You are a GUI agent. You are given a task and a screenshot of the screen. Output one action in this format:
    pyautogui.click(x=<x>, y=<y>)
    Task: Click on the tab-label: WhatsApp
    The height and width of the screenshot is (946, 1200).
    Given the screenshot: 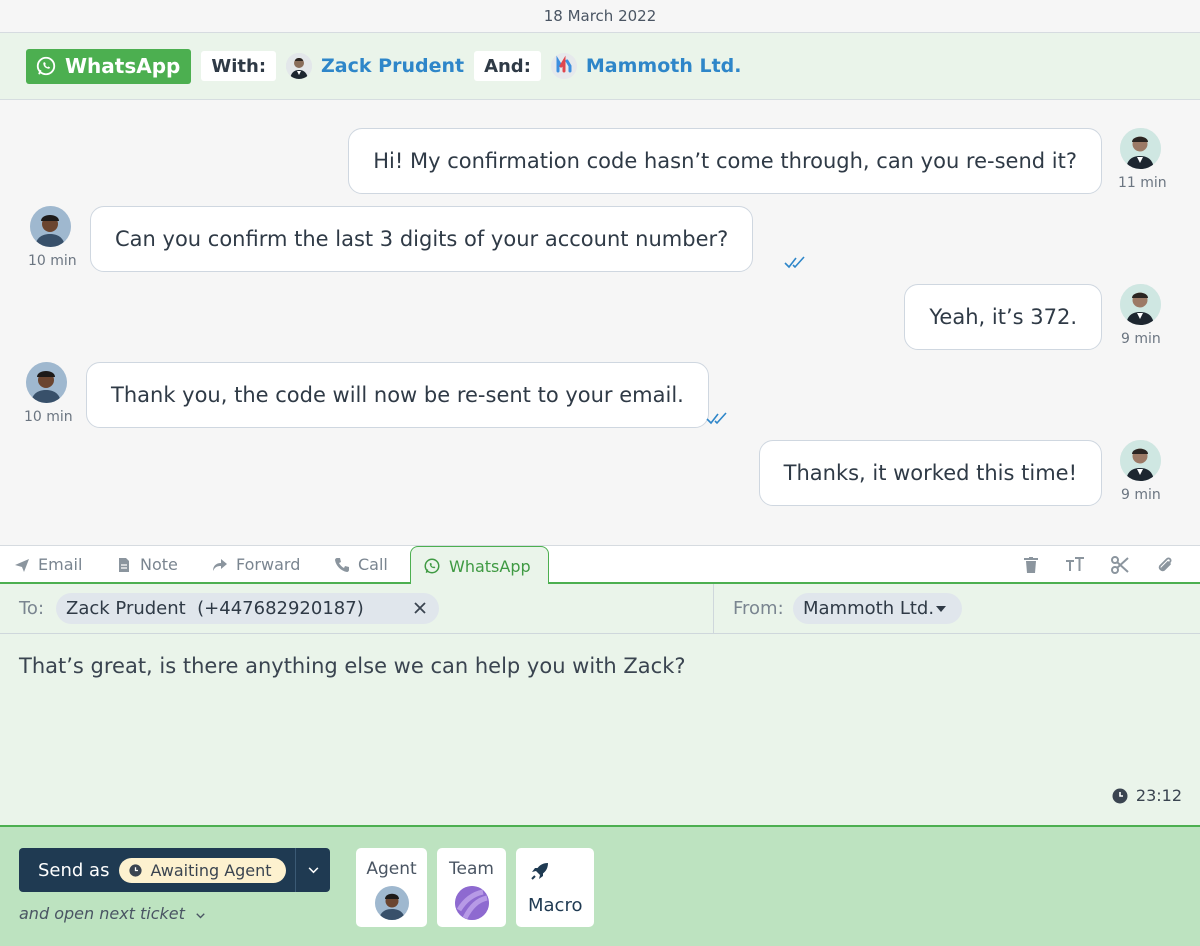 What is the action you would take?
    pyautogui.click(x=490, y=566)
    